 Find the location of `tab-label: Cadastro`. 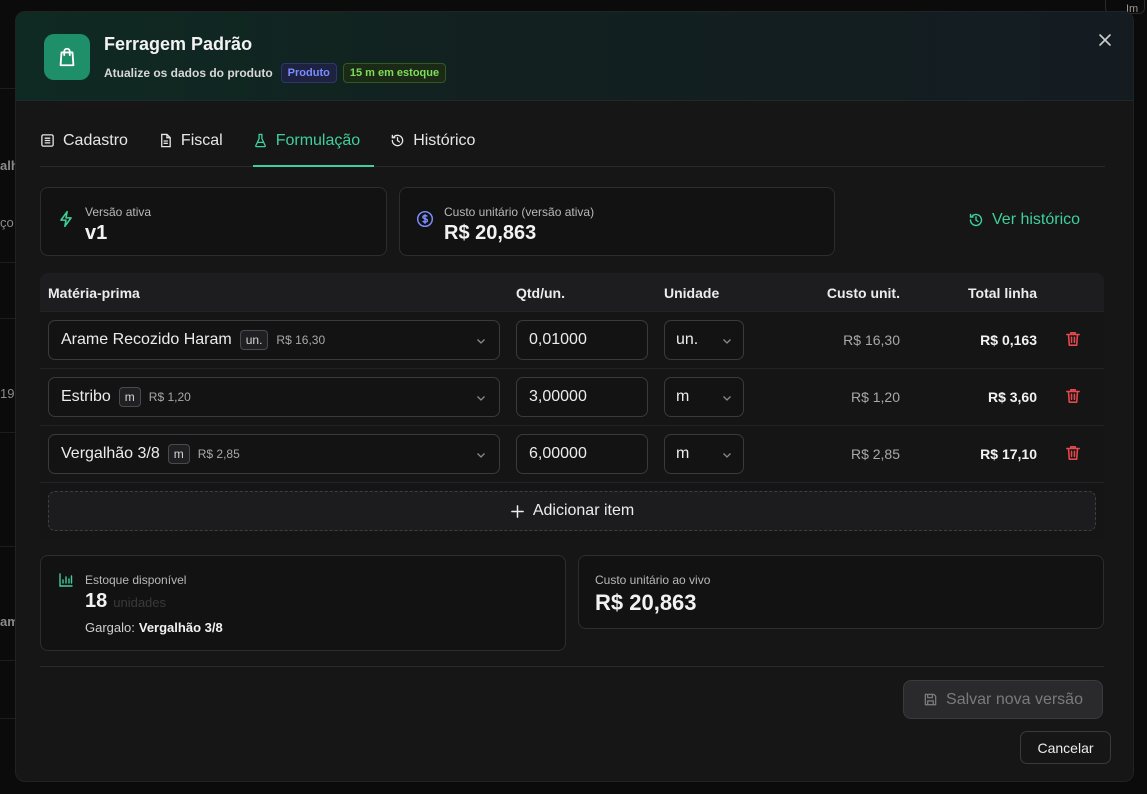

tab-label: Cadastro is located at coordinates (95, 140).